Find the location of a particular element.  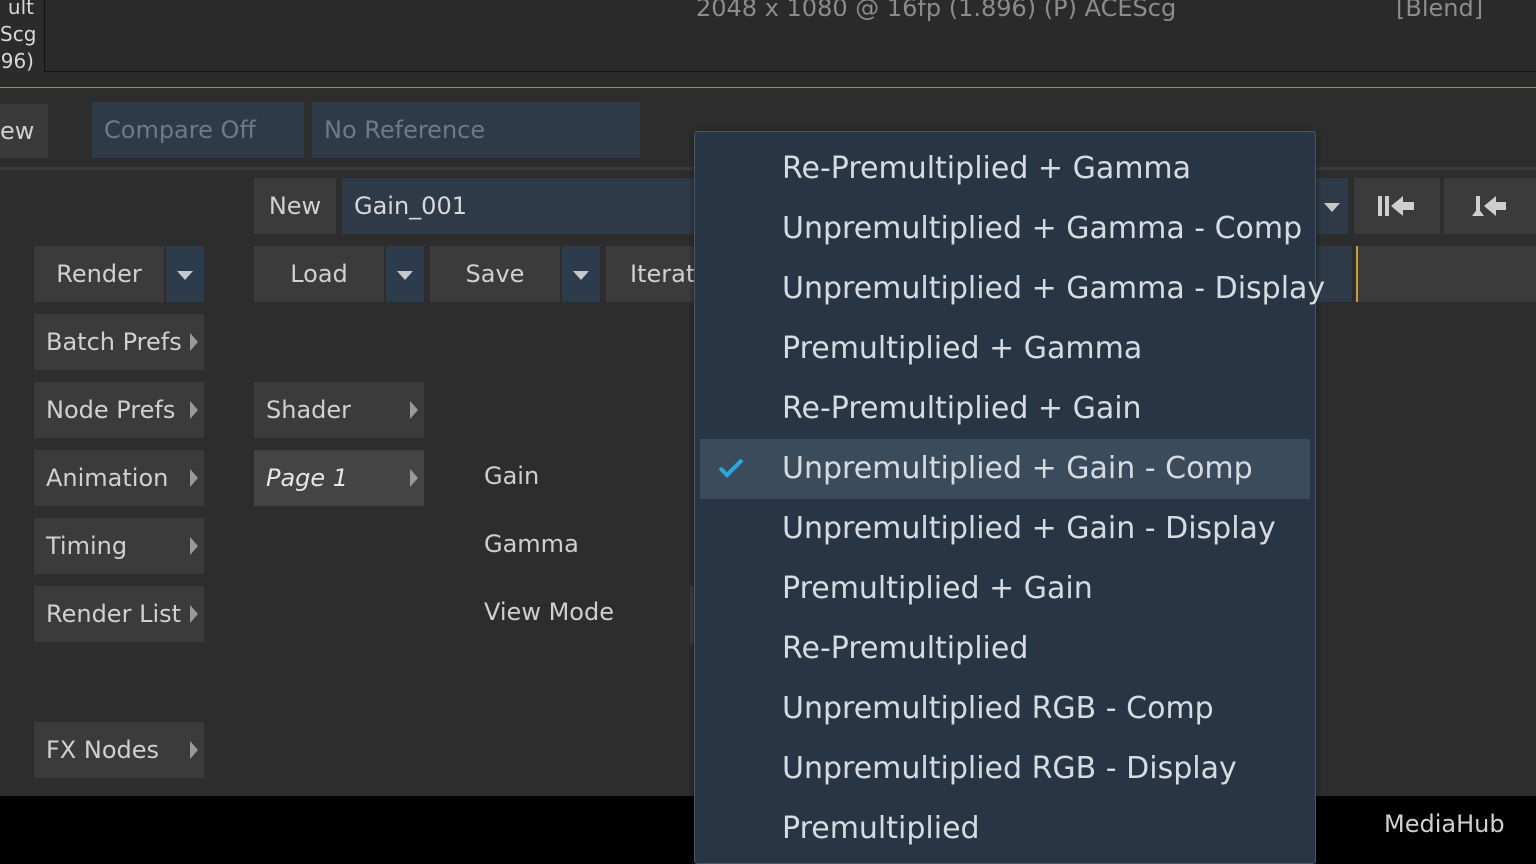

shader-page-button: Shader is located at coordinates (339, 410).